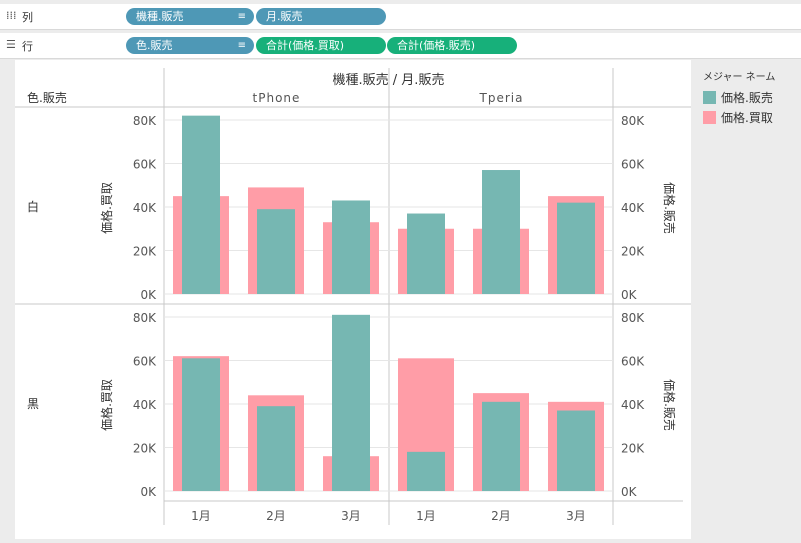 This screenshot has width=801, height=543. I want to click on column-pill-model: 機種.販売 ≡, so click(190, 16).